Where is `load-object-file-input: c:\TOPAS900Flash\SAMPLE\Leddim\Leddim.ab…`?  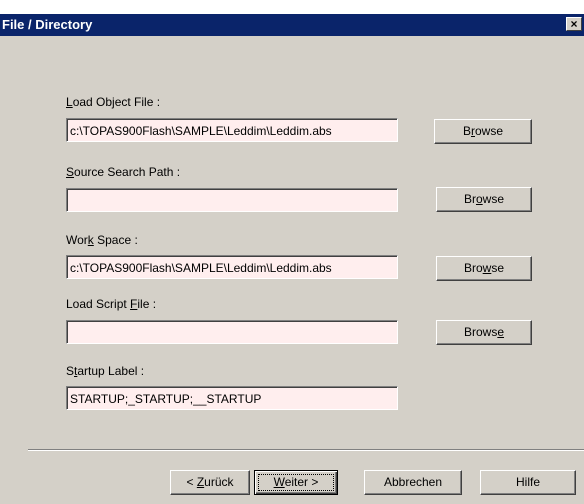 load-object-file-input: c:\TOPAS900Flash\SAMPLE\Leddim\Leddim.ab… is located at coordinates (232, 130).